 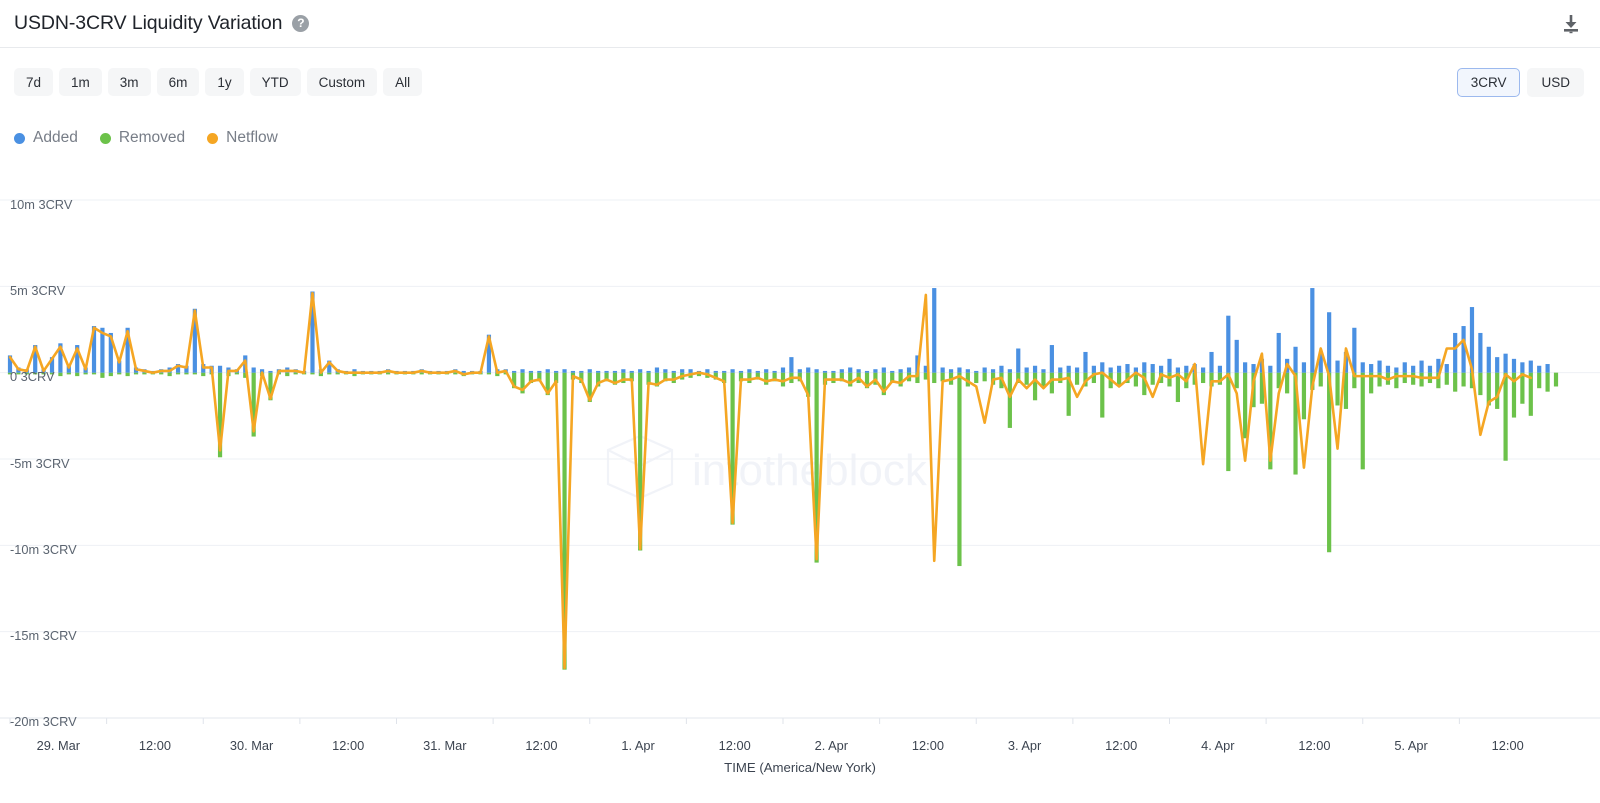 I want to click on y-tick-label-neg10m: -10m 3CRV, so click(x=43, y=549).